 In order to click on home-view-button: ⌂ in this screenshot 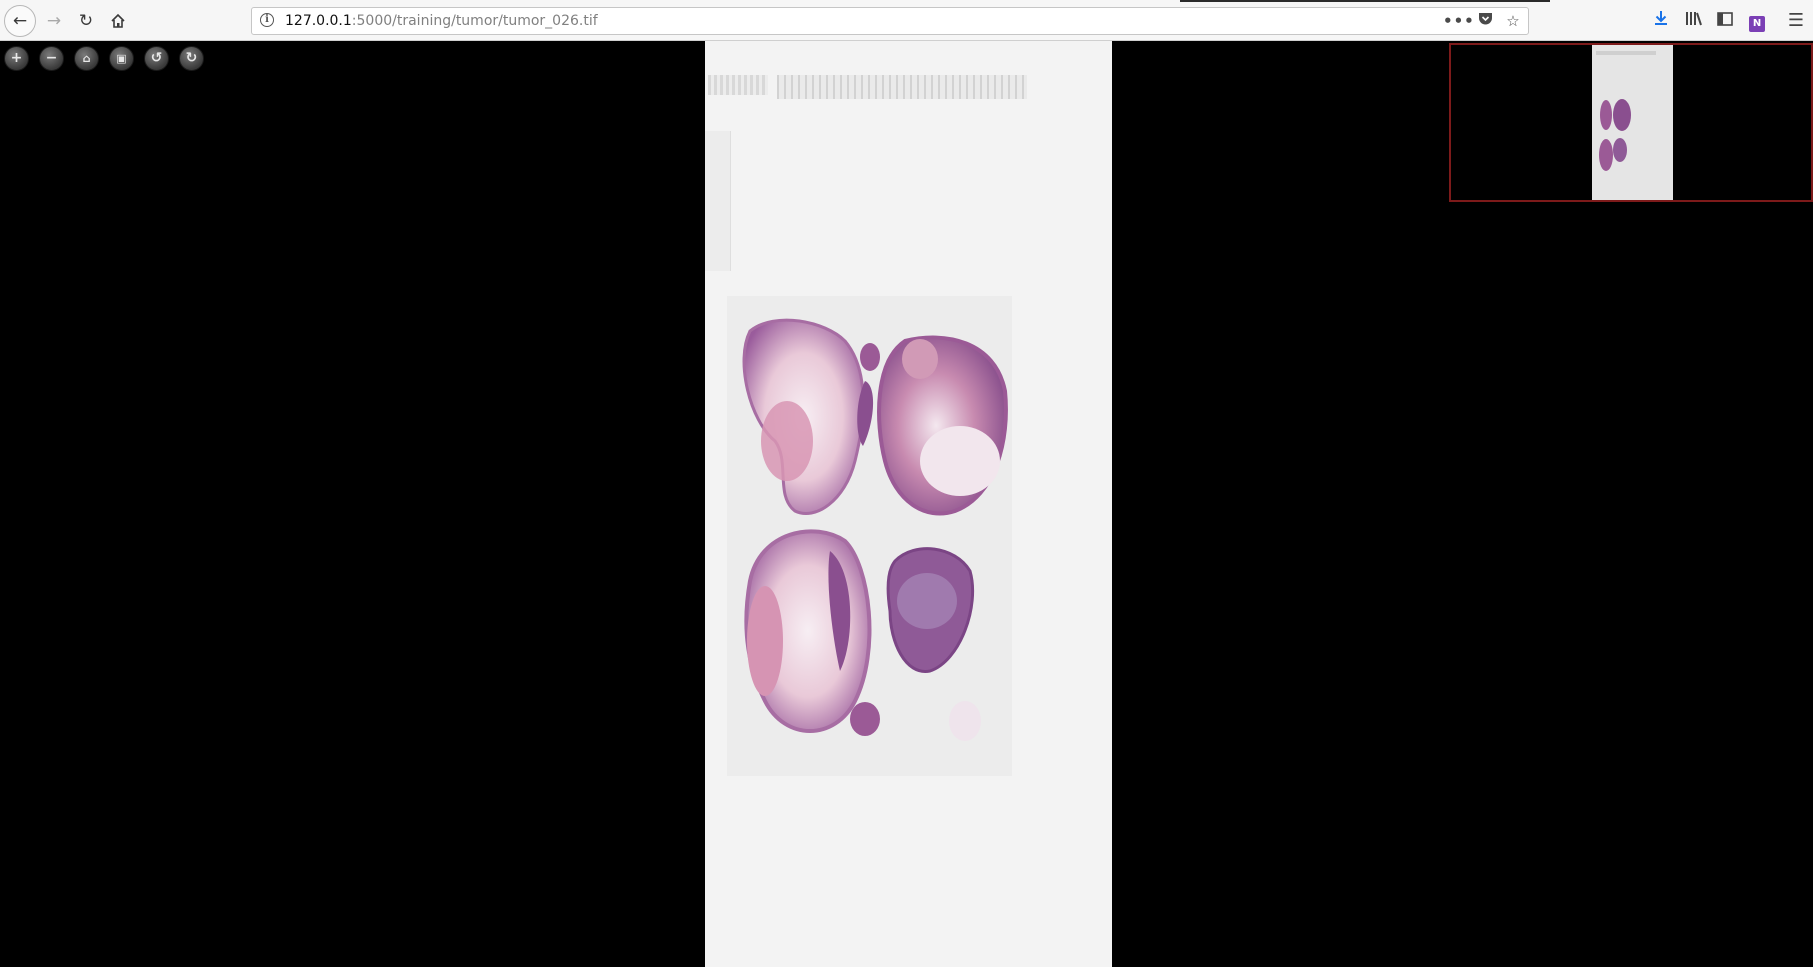, I will do `click(86, 58)`.